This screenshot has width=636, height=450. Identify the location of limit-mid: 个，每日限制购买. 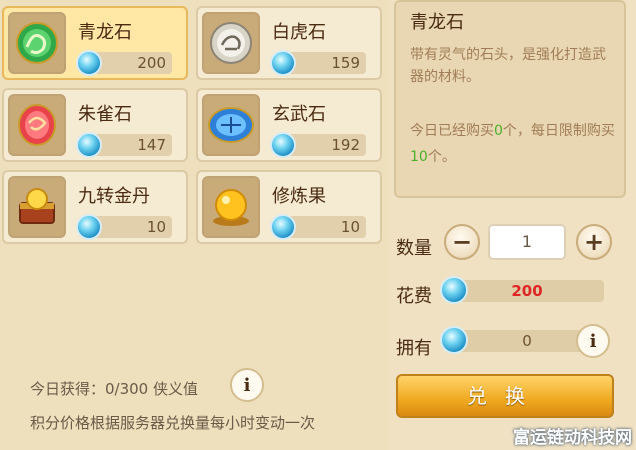
(558, 131).